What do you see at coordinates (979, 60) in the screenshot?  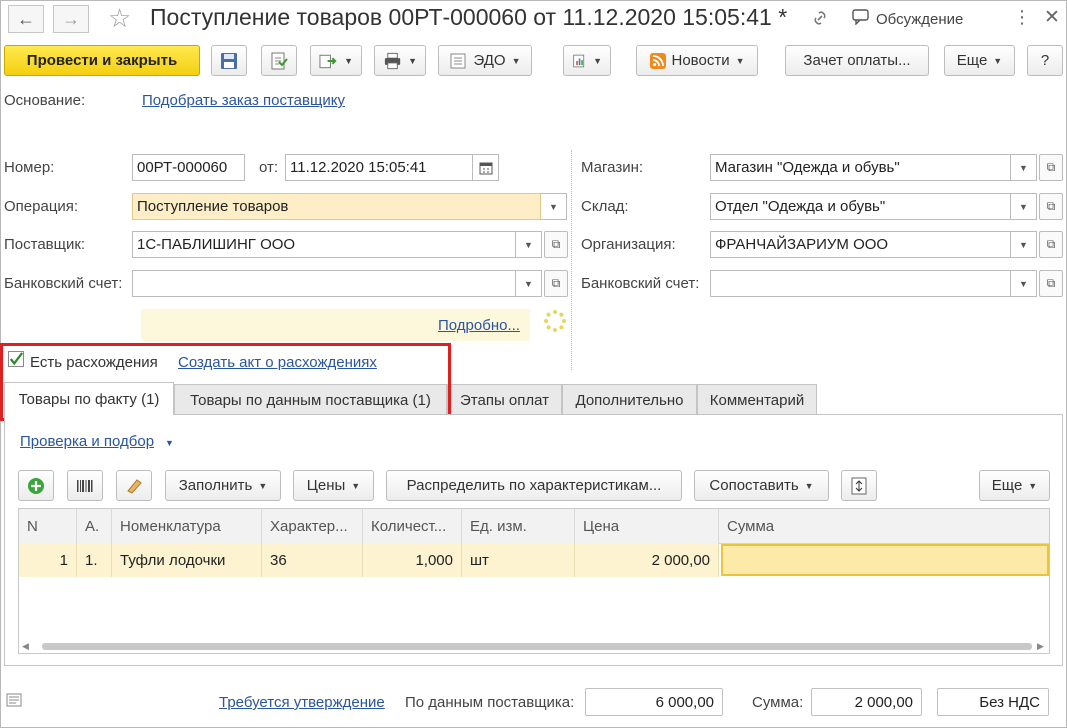 I see `more-button: Еще ▼` at bounding box center [979, 60].